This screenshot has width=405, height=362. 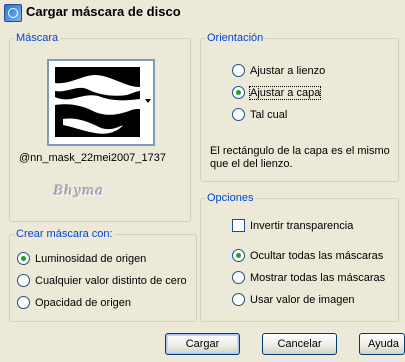 I want to click on selected-mask-name: @nn_mask_22mei2007_1737, so click(x=92, y=158).